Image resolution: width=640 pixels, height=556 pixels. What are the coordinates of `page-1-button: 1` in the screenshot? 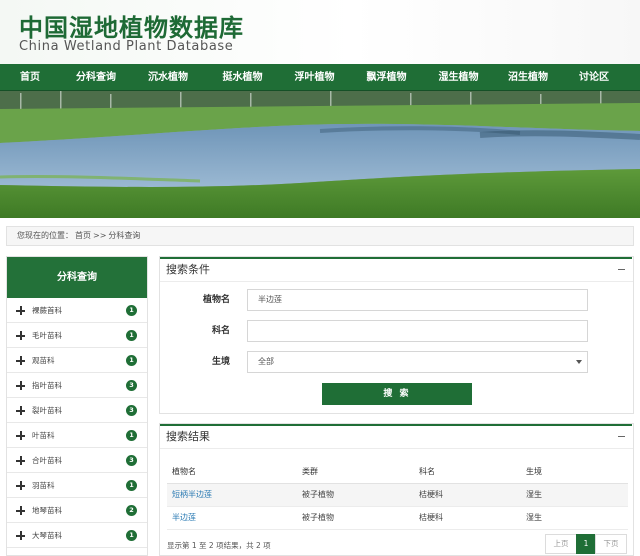 It's located at (586, 544).